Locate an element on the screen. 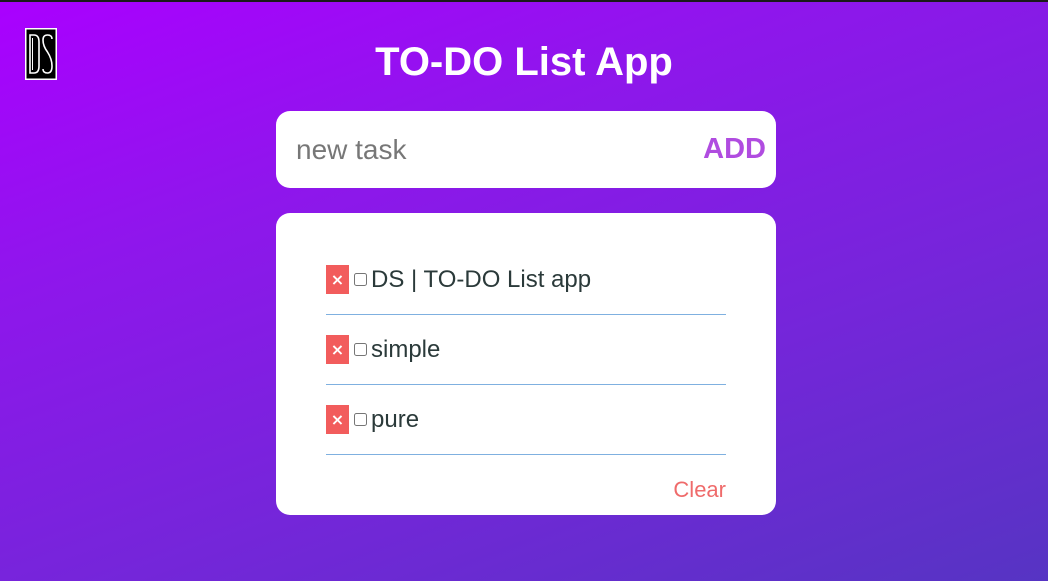 The width and height of the screenshot is (1048, 581). task-item: × pure is located at coordinates (526, 420).